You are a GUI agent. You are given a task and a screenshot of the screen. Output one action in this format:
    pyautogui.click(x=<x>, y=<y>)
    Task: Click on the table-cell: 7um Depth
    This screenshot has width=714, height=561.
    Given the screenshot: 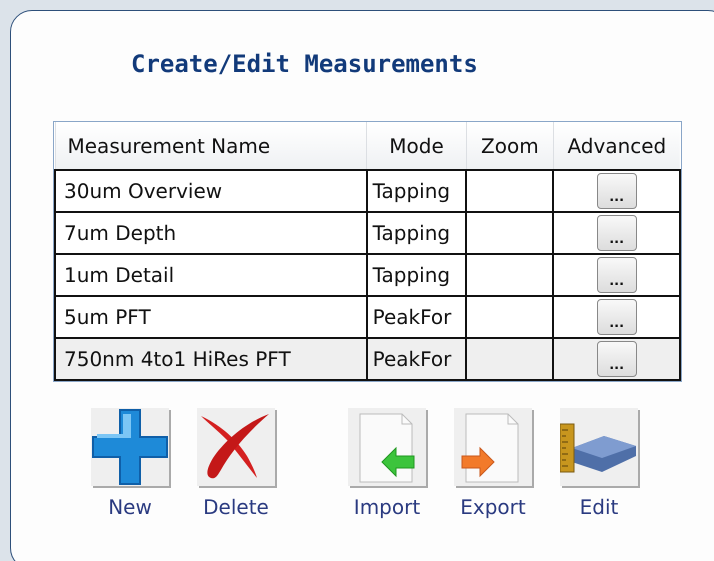 What is the action you would take?
    pyautogui.click(x=120, y=233)
    